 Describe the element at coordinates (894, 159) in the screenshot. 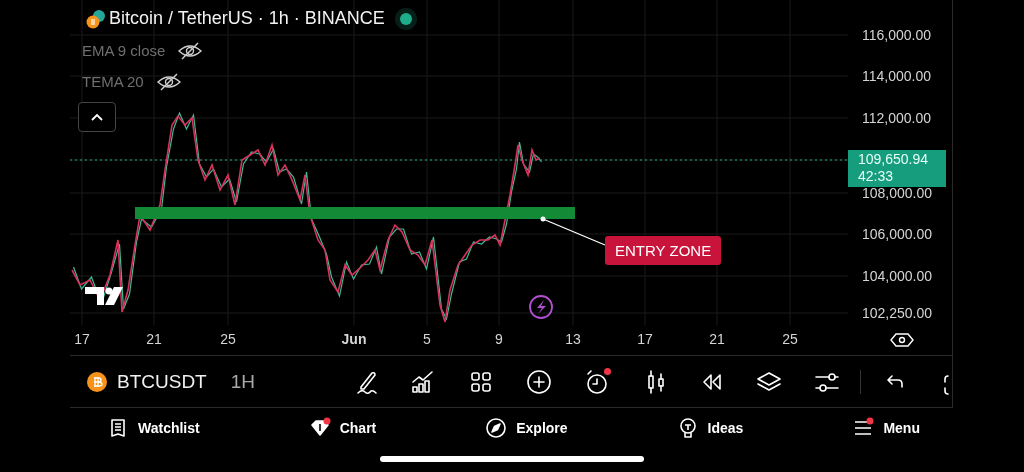

I see `current-price: 109,650.94` at that location.